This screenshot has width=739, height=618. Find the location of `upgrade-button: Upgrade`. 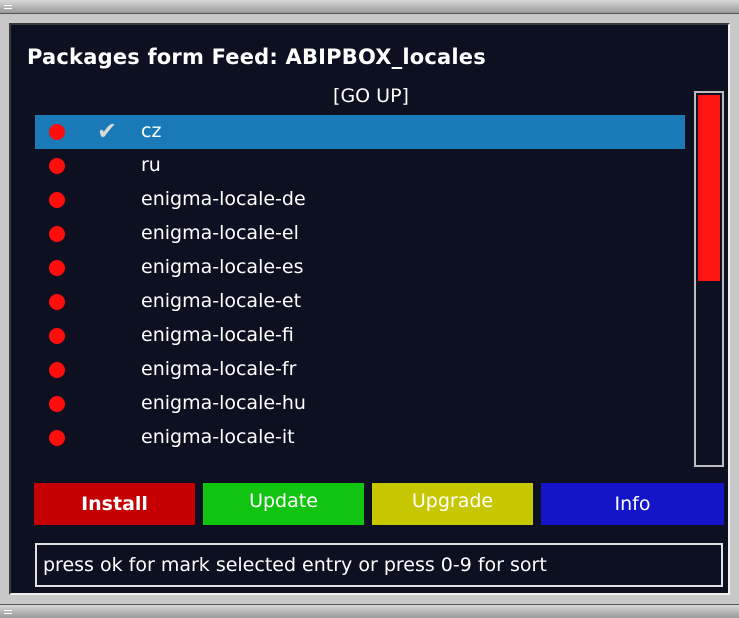

upgrade-button: Upgrade is located at coordinates (452, 504).